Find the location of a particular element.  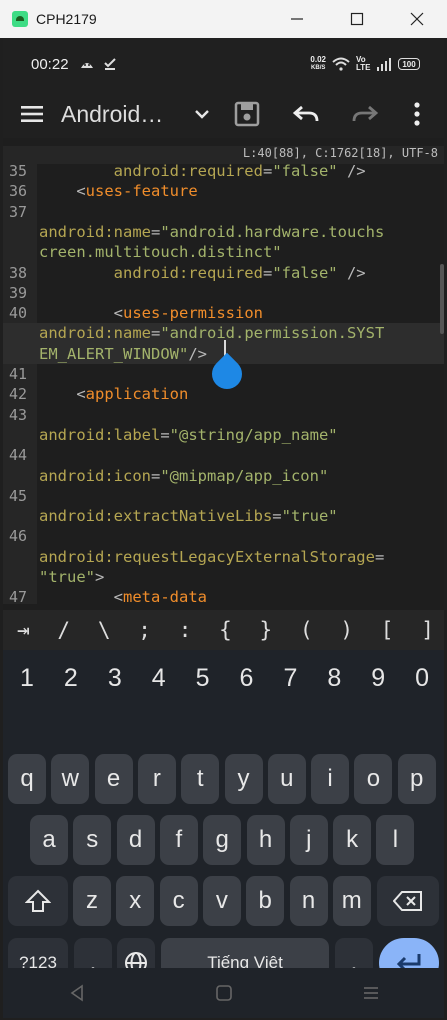

navigation-bar is located at coordinates (223, 993).